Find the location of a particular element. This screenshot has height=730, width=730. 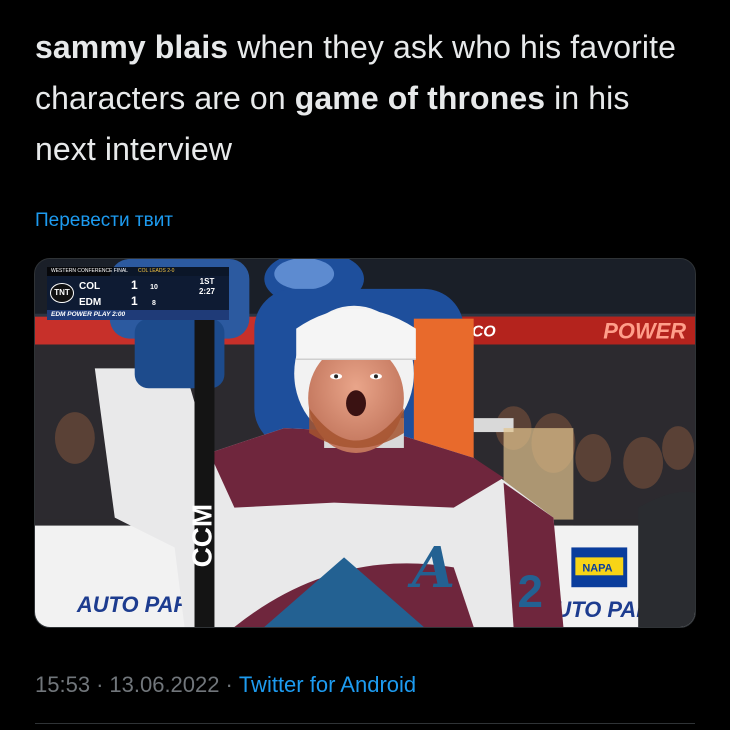

power-sign: POWER is located at coordinates (644, 331).